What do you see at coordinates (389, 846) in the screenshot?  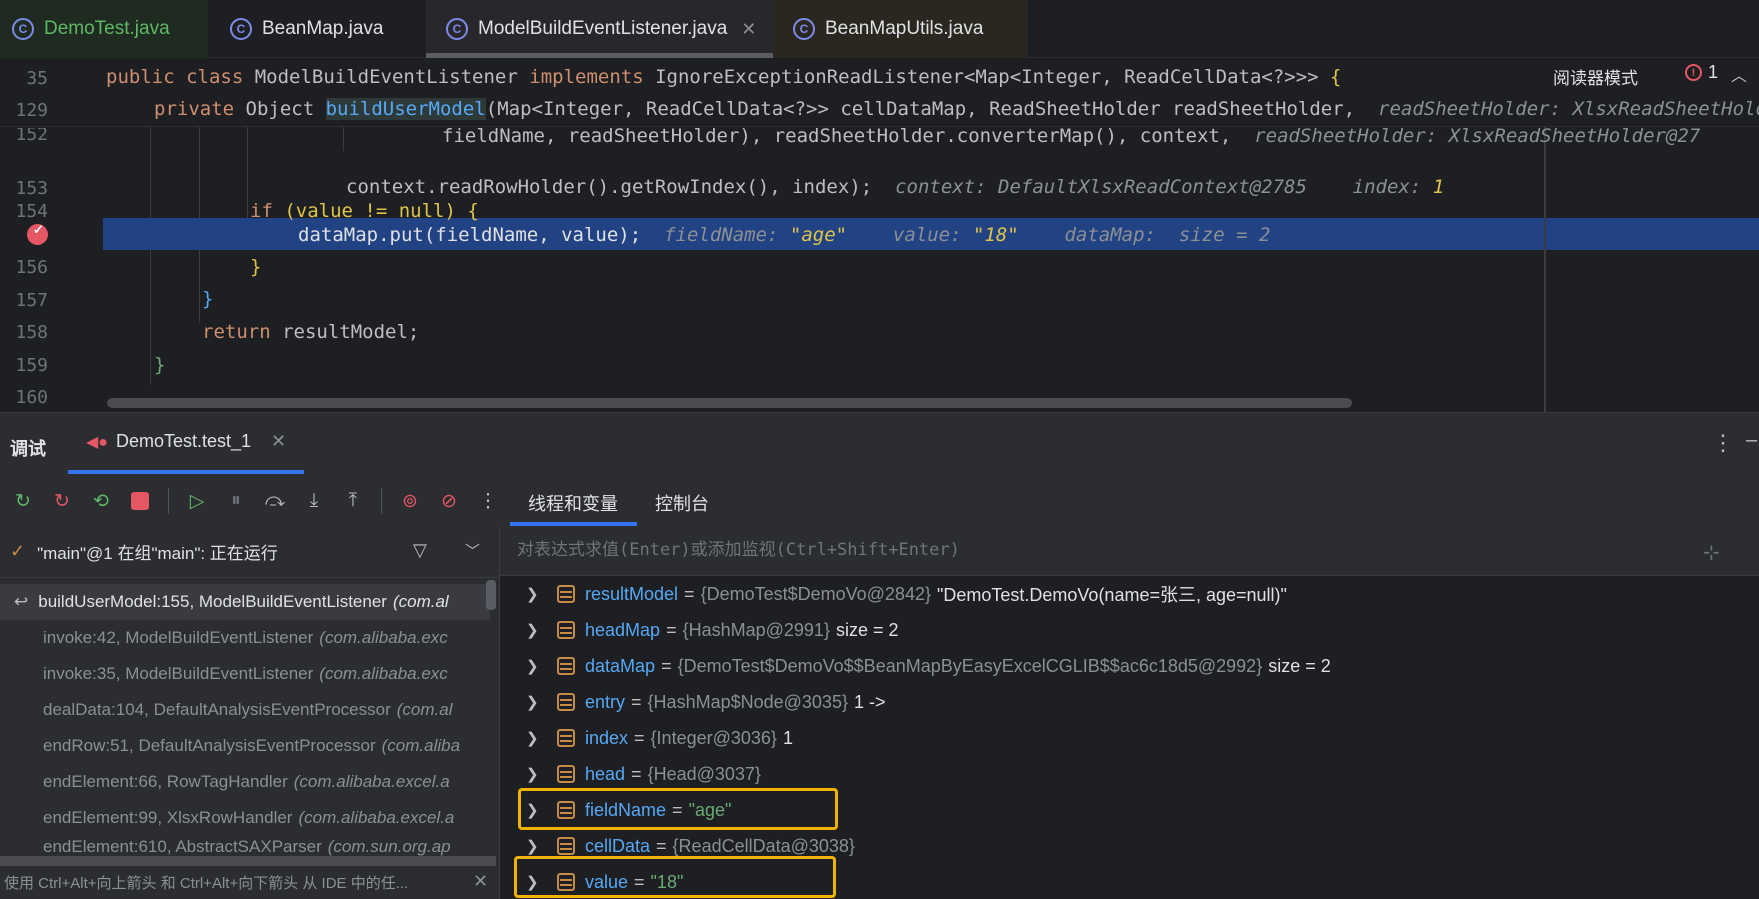 I see `frame-package: (com.sun.org.ap` at bounding box center [389, 846].